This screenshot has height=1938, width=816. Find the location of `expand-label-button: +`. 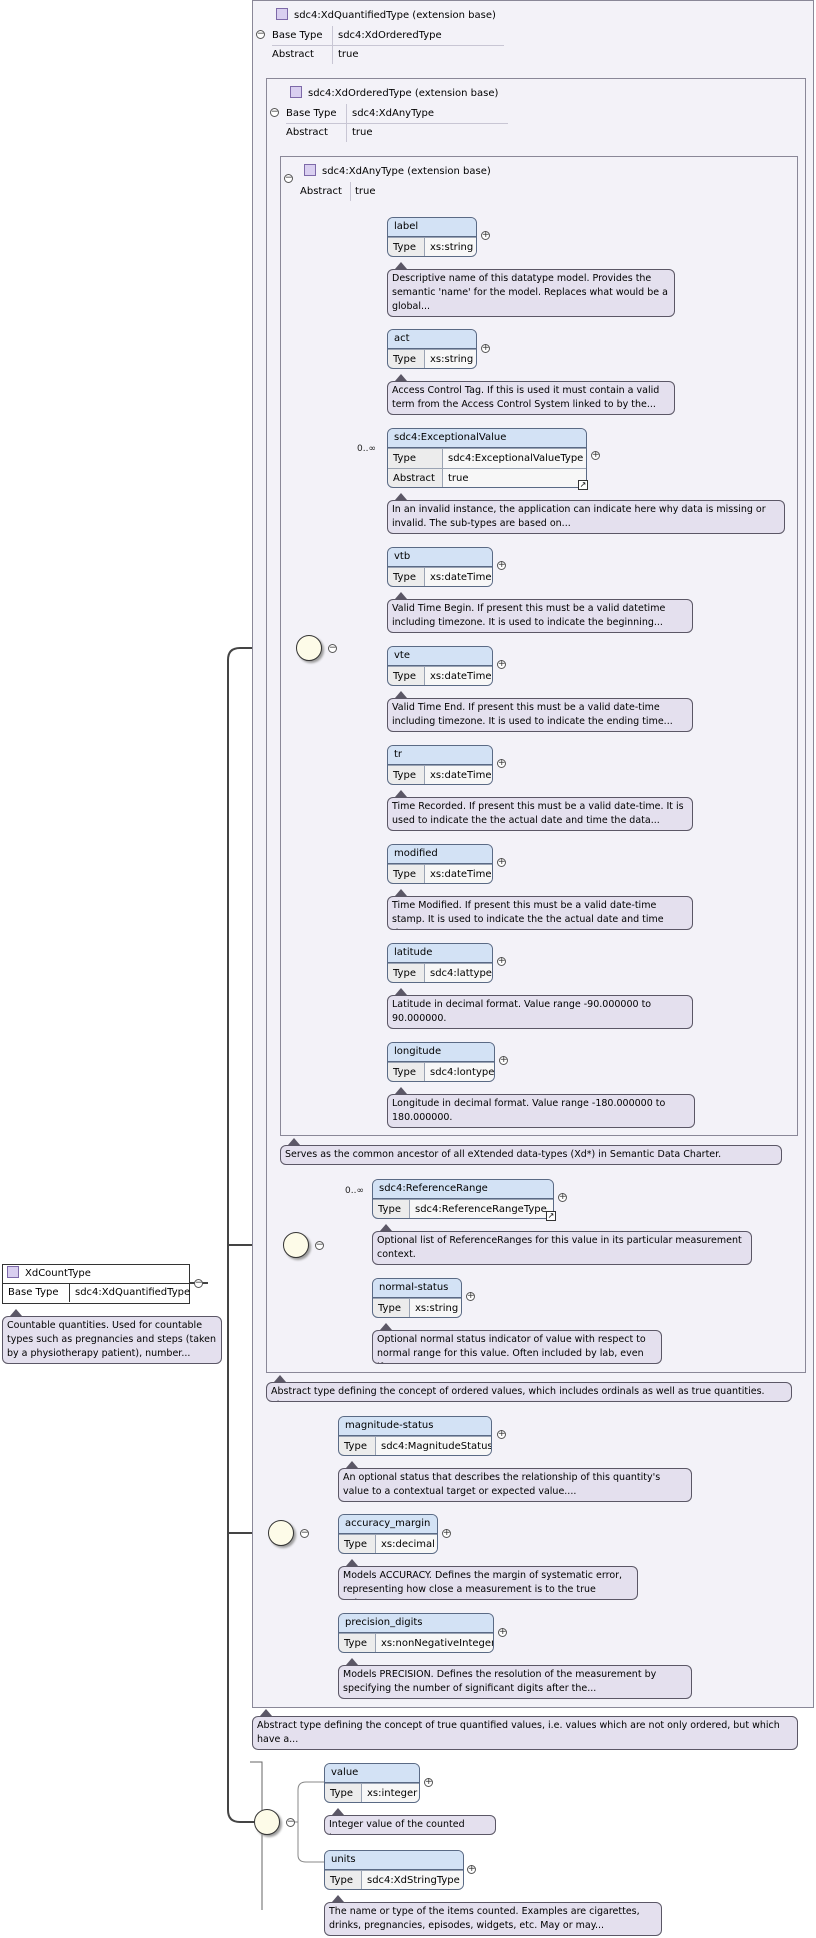

expand-label-button: + is located at coordinates (485, 235).